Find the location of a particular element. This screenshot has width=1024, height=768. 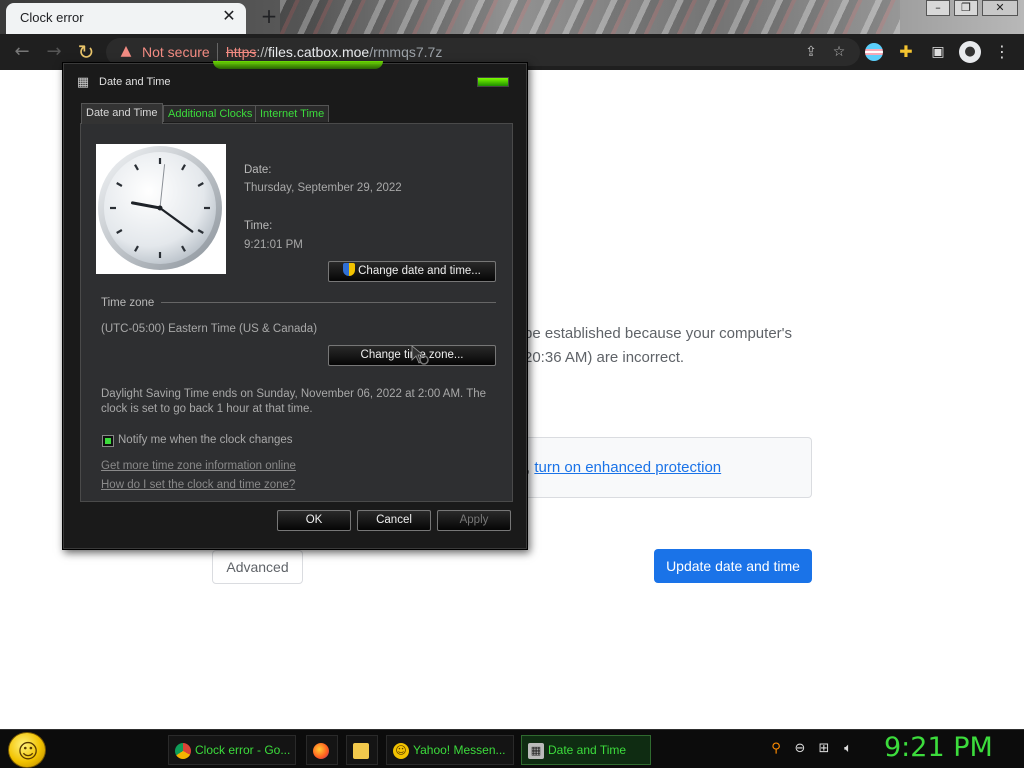

tab-date-and-time: Date and Time is located at coordinates (122, 113).